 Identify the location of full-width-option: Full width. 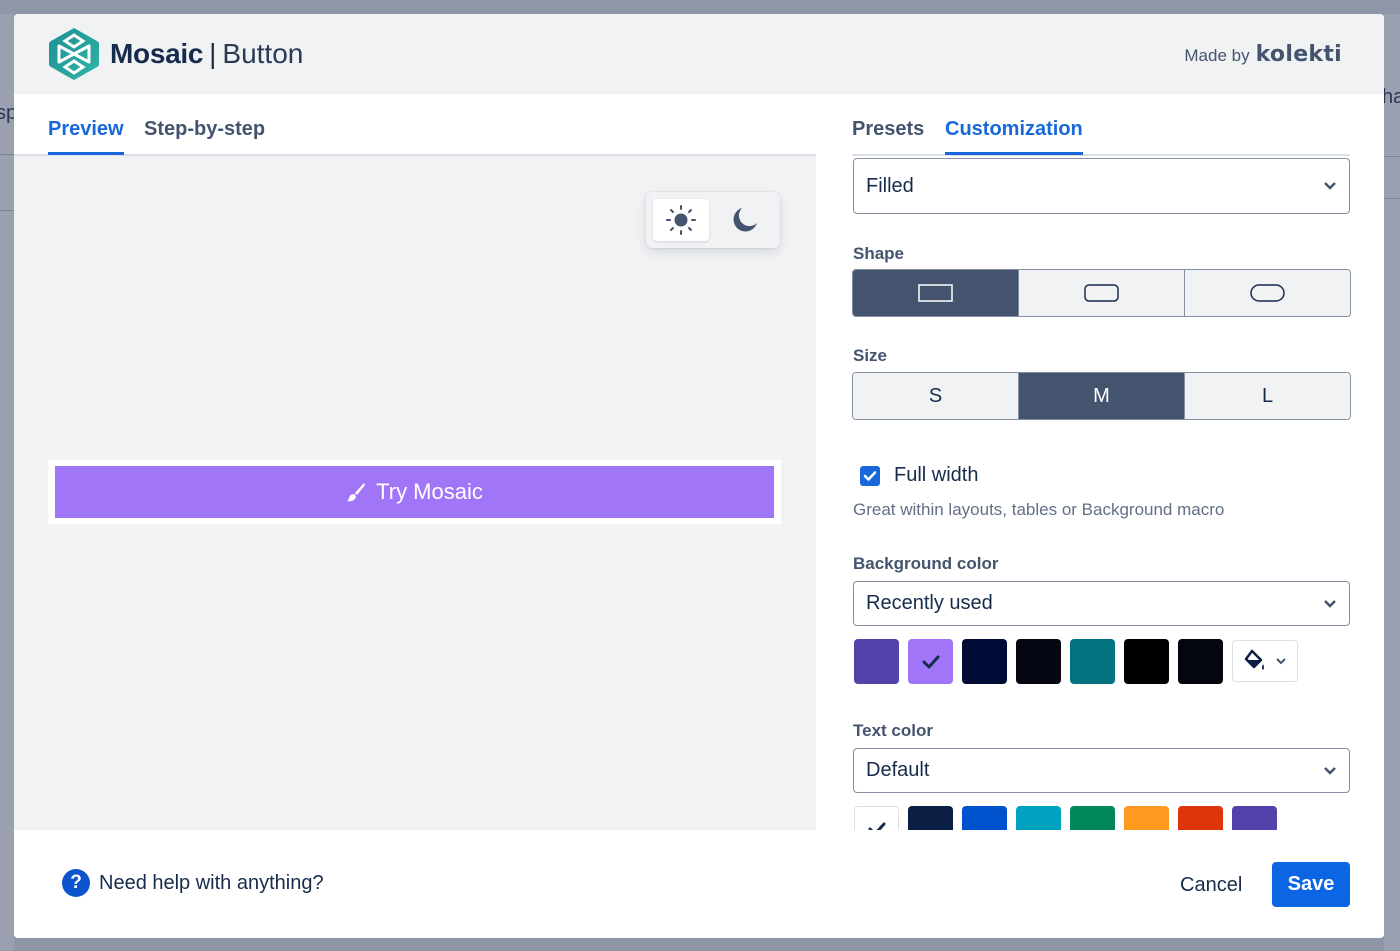
(919, 475).